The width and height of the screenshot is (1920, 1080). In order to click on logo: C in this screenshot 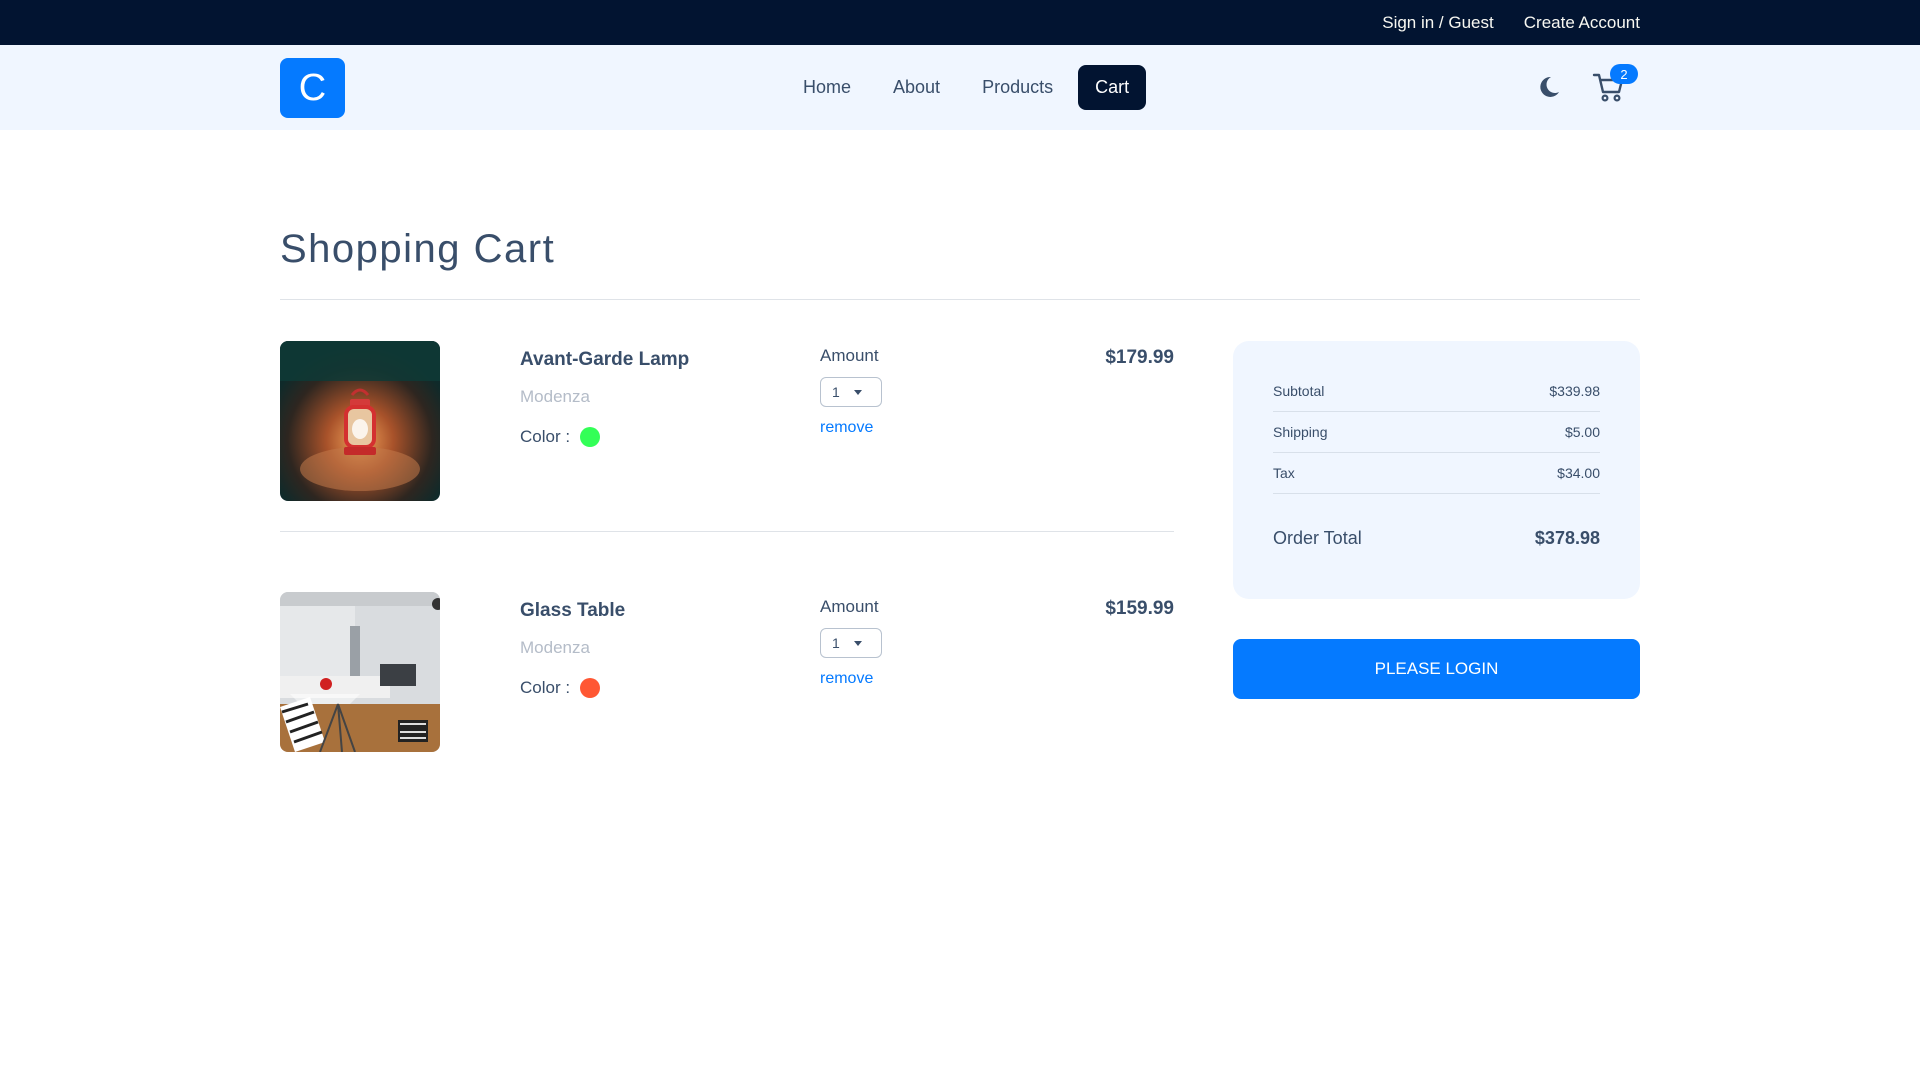, I will do `click(312, 88)`.